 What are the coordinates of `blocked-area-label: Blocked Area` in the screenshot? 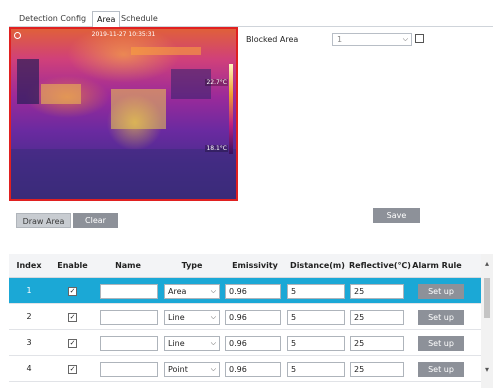 It's located at (272, 39).